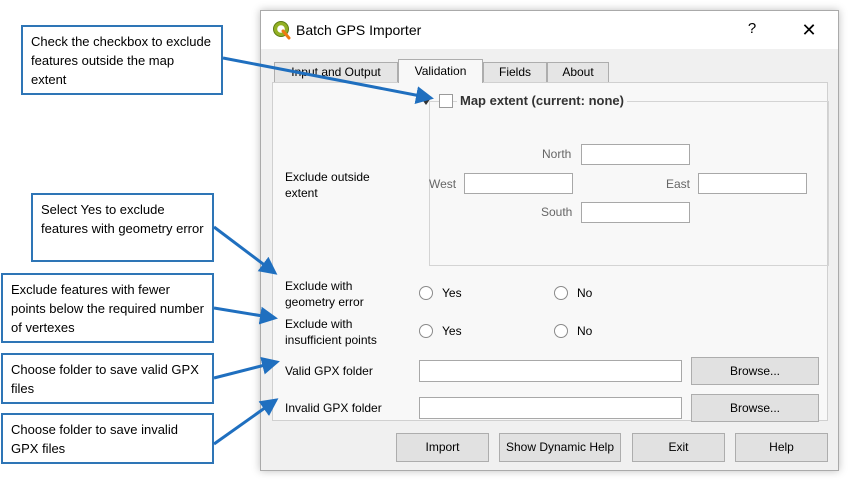 Image resolution: width=857 pixels, height=496 pixels. Describe the element at coordinates (550, 371) in the screenshot. I see `valid-gpx-folder-input` at that location.